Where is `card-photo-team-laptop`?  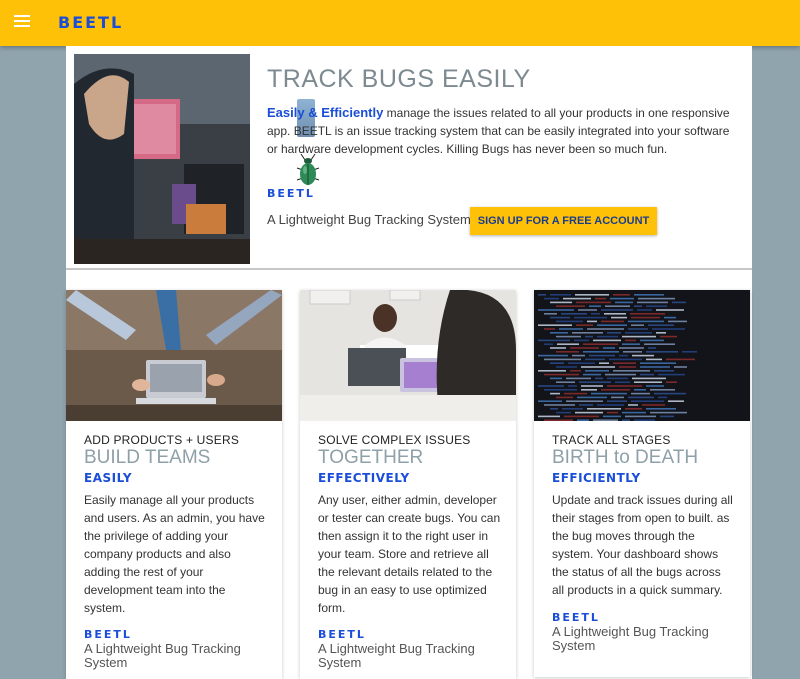 card-photo-team-laptop is located at coordinates (174, 355).